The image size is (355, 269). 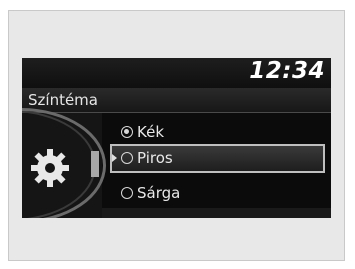 I want to click on option-label: Sárga, so click(x=159, y=193).